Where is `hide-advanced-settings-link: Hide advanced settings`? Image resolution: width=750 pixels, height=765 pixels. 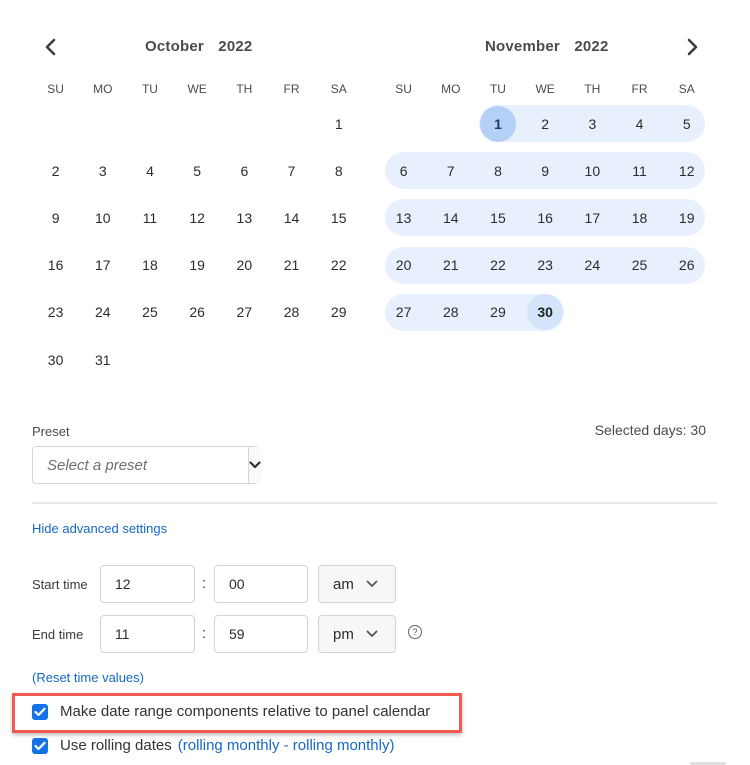 hide-advanced-settings-link: Hide advanced settings is located at coordinates (99, 528).